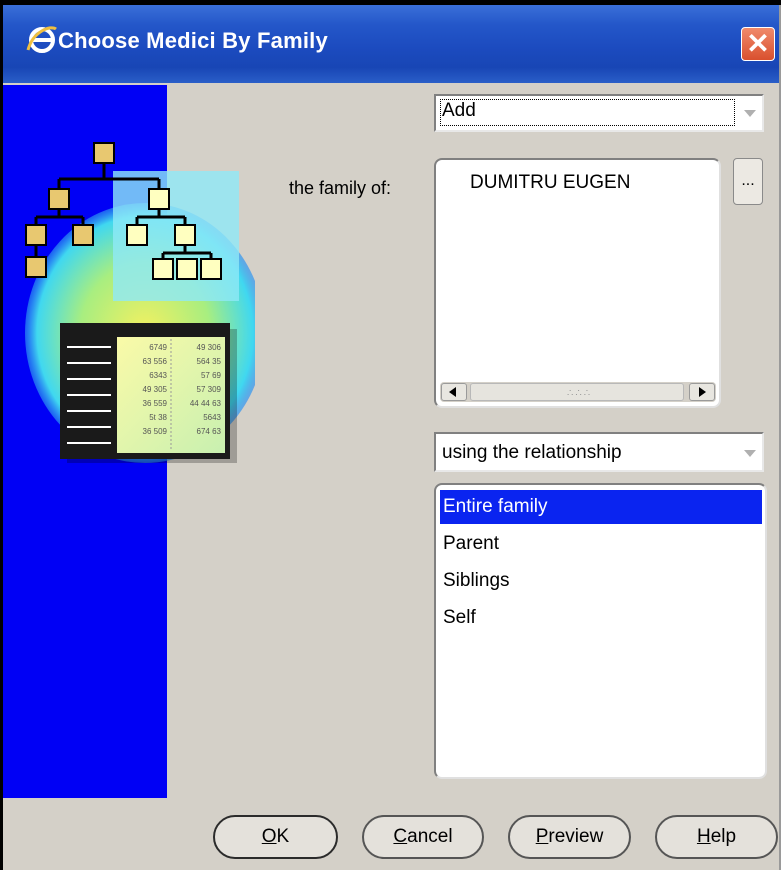 The width and height of the screenshot is (781, 870). Describe the element at coordinates (209, 361) in the screenshot. I see `art-number: 564 35` at that location.